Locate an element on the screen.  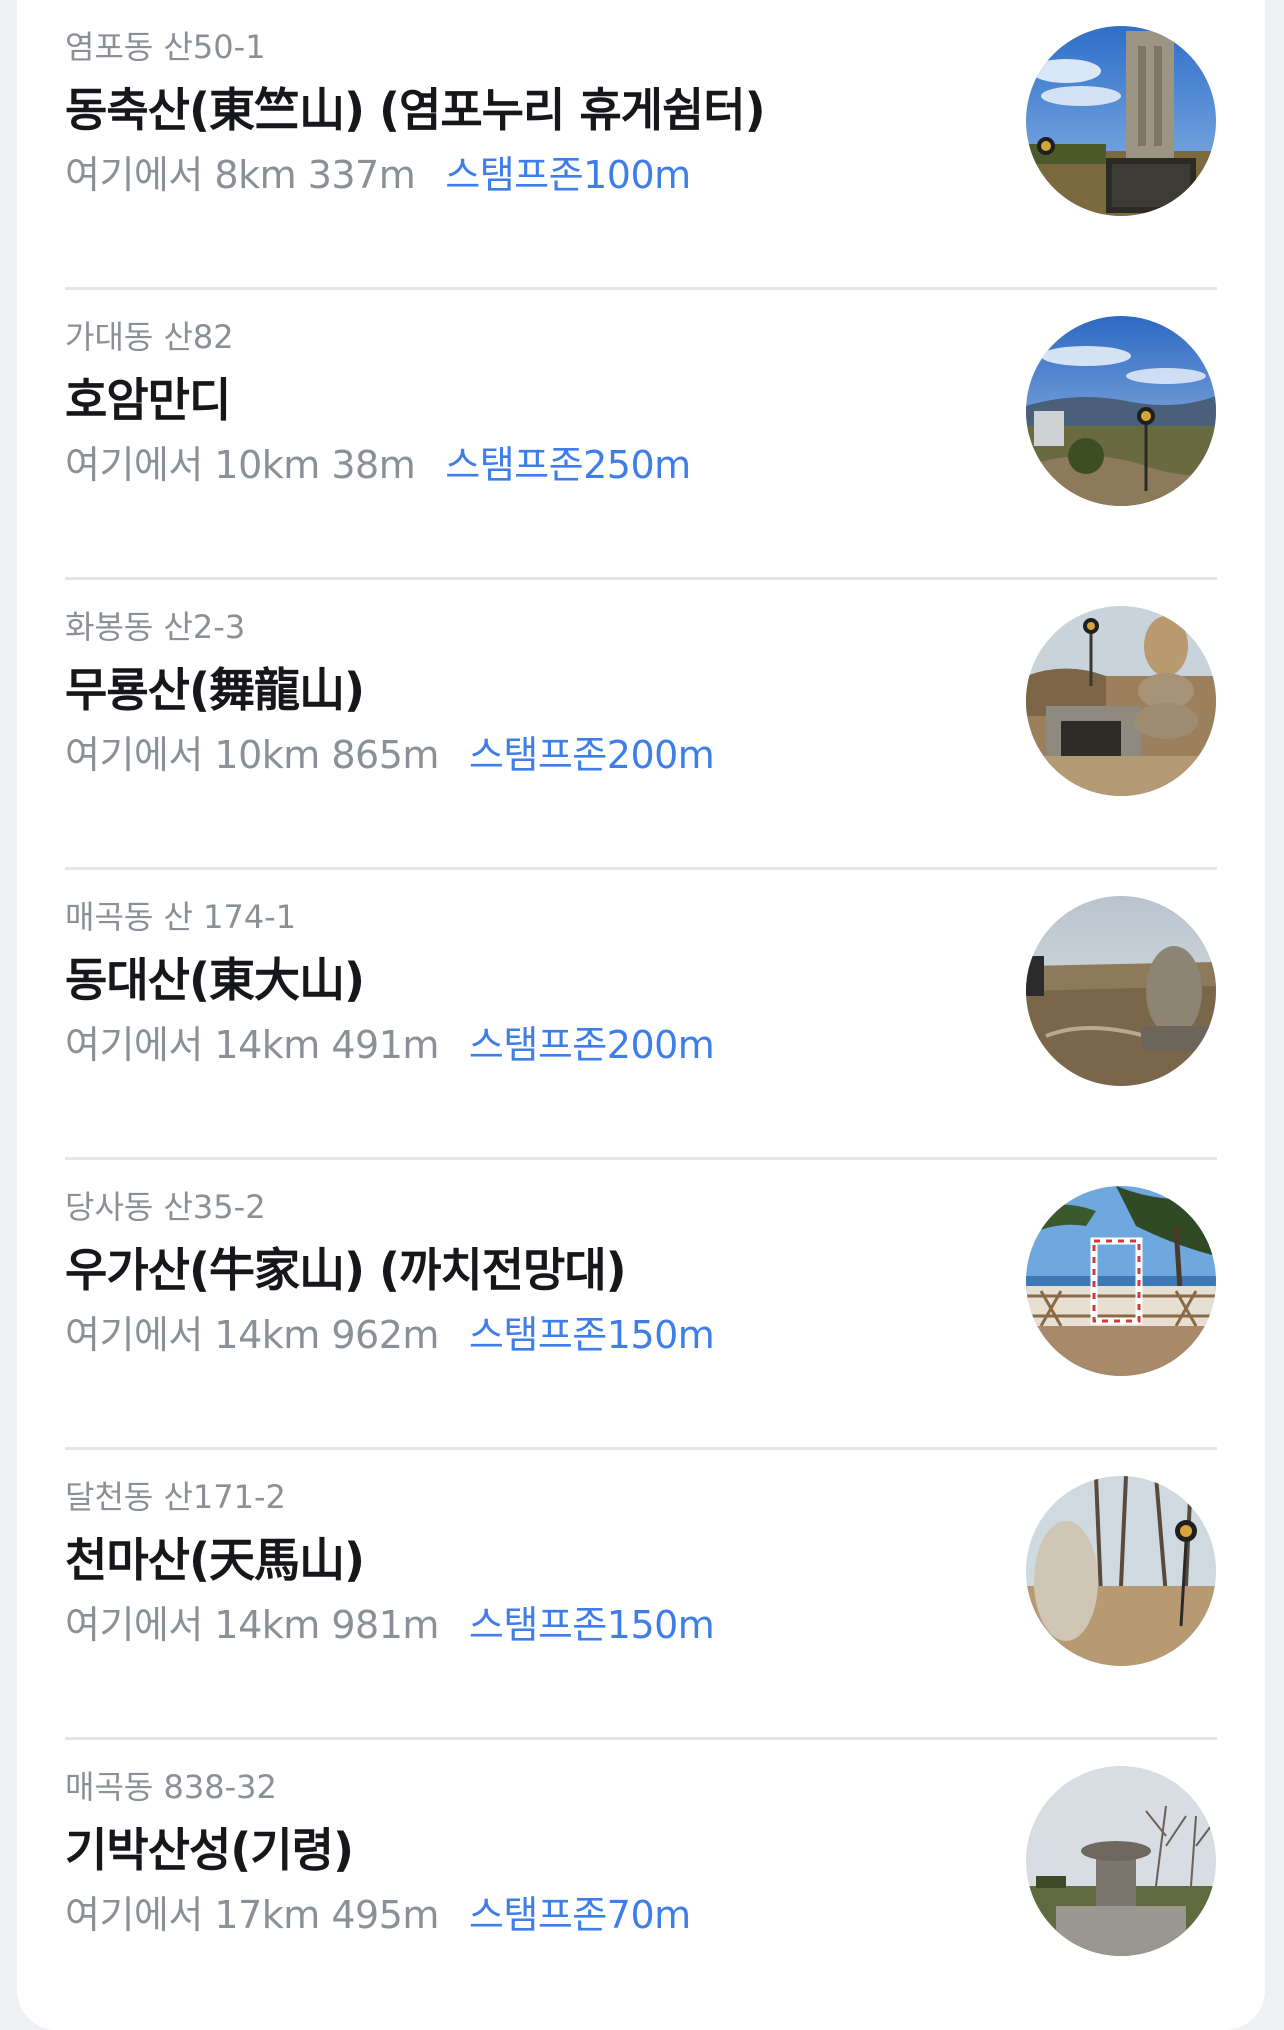
spot-distance: 여기에서 17km 495m is located at coordinates (252, 1915).